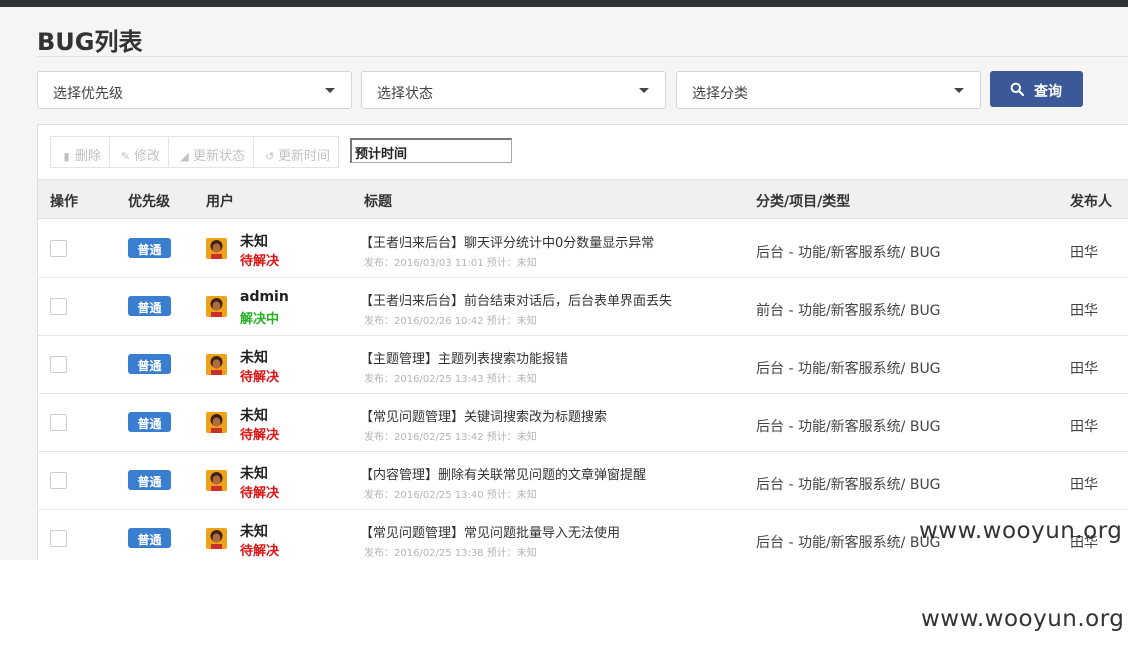  What do you see at coordinates (220, 202) in the screenshot?
I see `header-user: 用户` at bounding box center [220, 202].